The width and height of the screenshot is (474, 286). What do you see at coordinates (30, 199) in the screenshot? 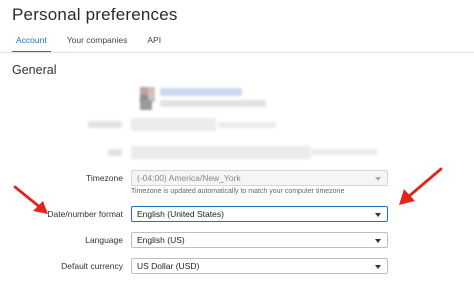
I see `annotation-arrow-left` at bounding box center [30, 199].